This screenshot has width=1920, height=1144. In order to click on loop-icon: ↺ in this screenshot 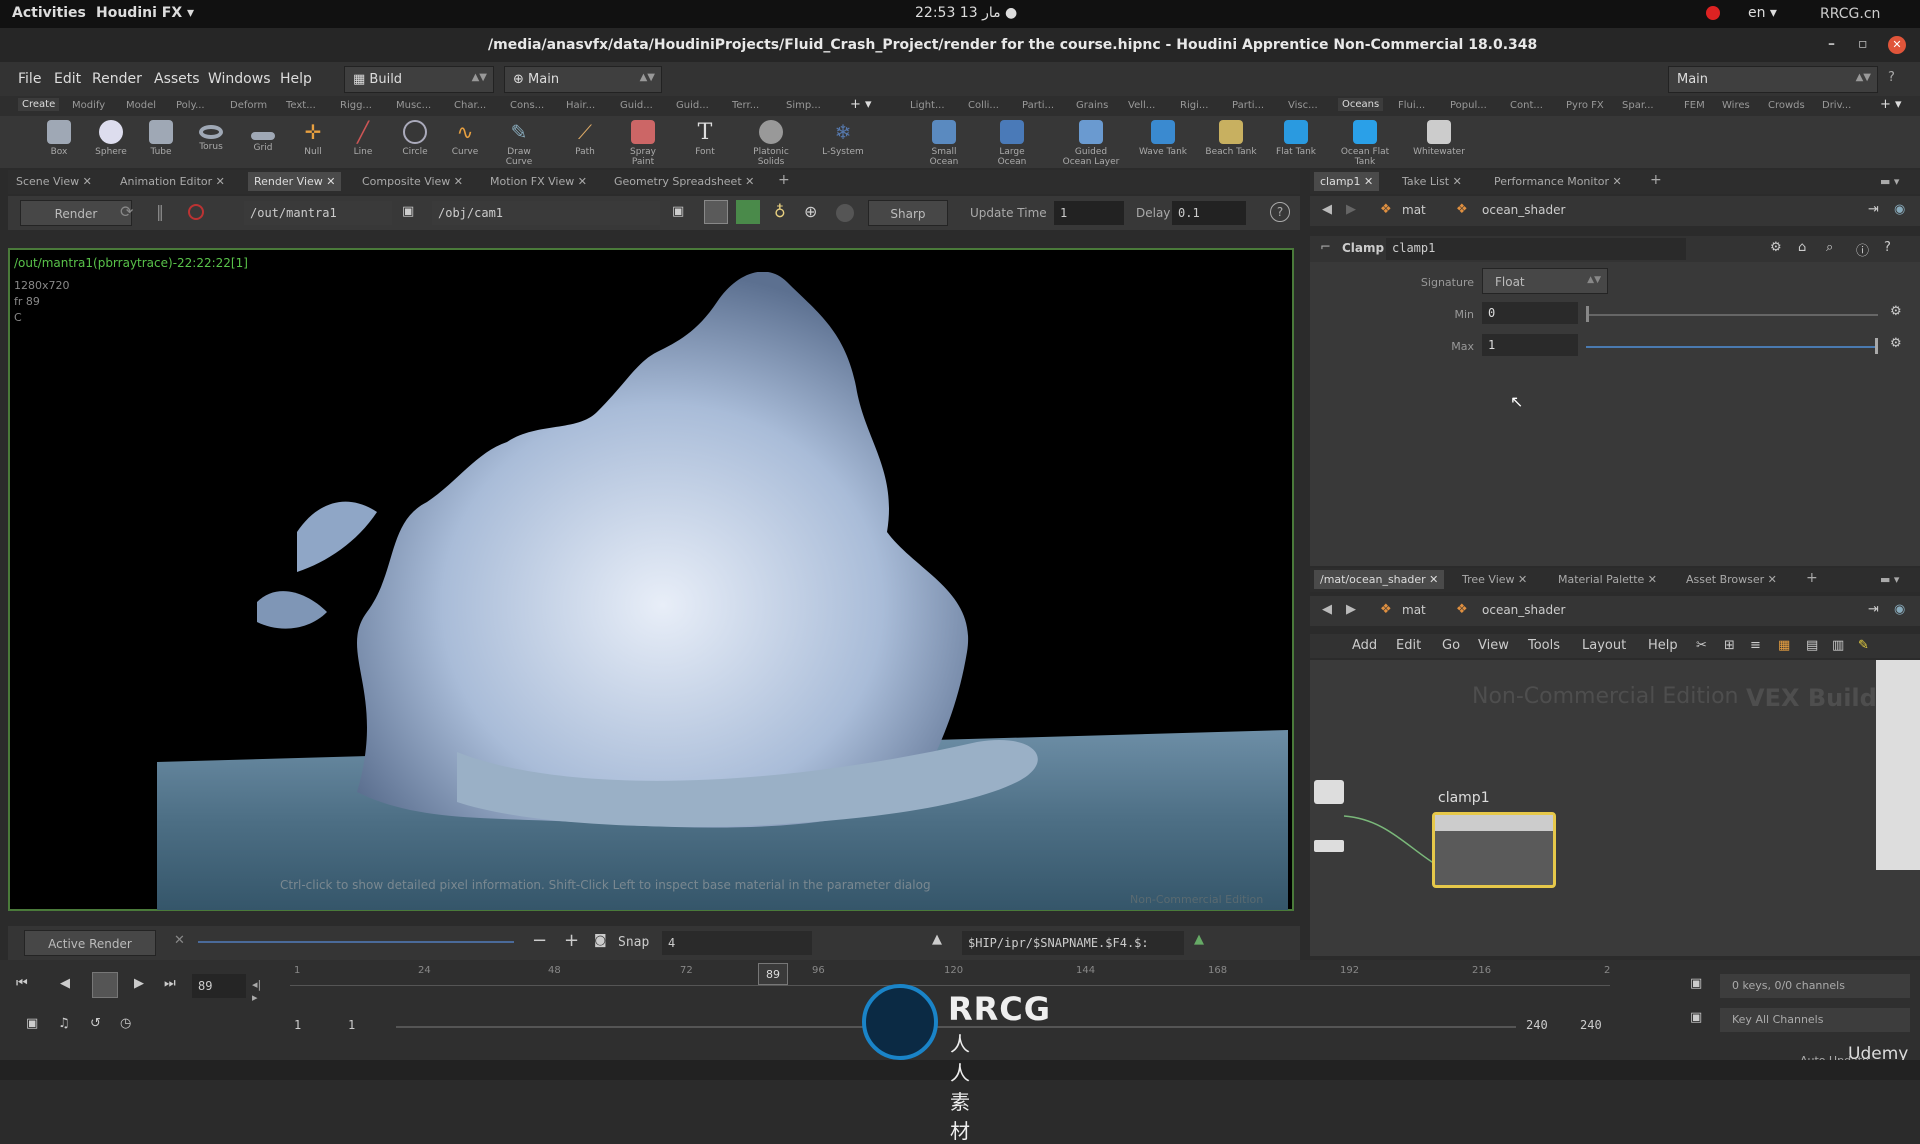, I will do `click(95, 1023)`.